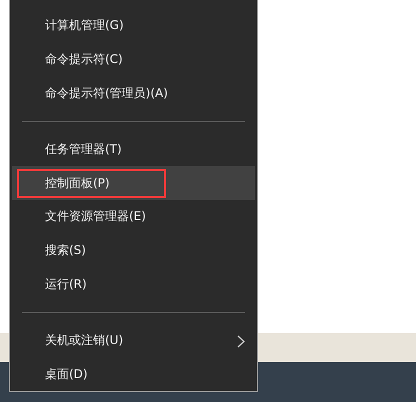 The width and height of the screenshot is (416, 402). What do you see at coordinates (133, 149) in the screenshot?
I see `menu-item: 任务管理器(T)` at bounding box center [133, 149].